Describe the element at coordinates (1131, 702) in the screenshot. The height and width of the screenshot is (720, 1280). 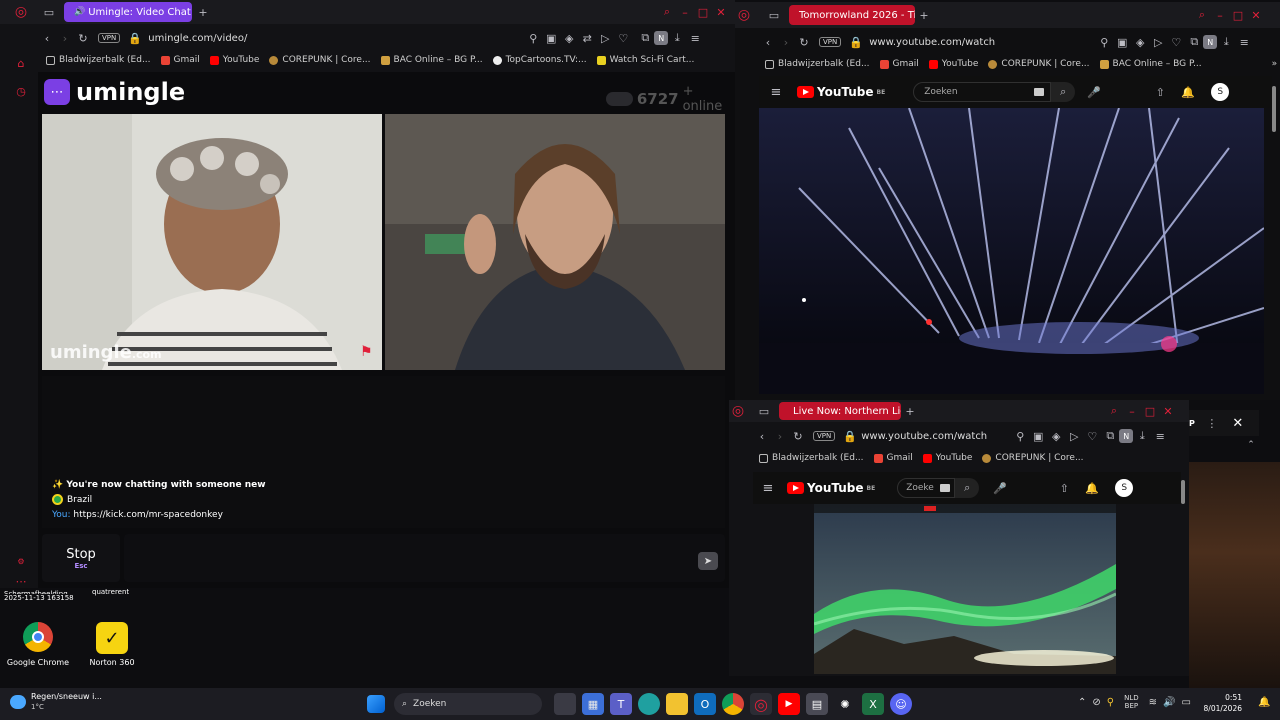
I see `language-indicator: NLD BEP` at that location.